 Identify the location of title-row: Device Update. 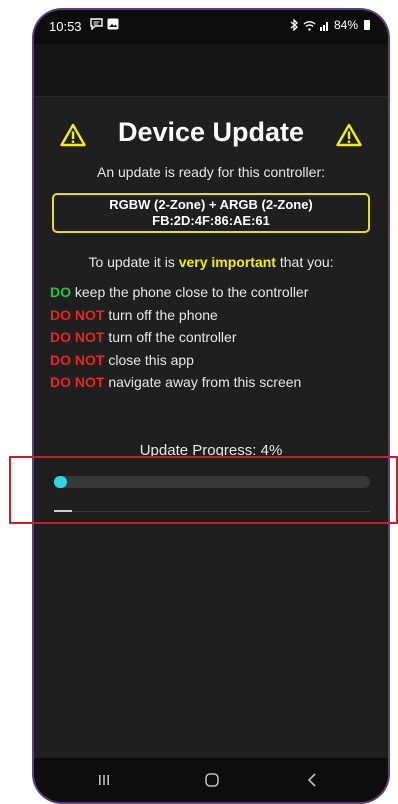
(211, 137).